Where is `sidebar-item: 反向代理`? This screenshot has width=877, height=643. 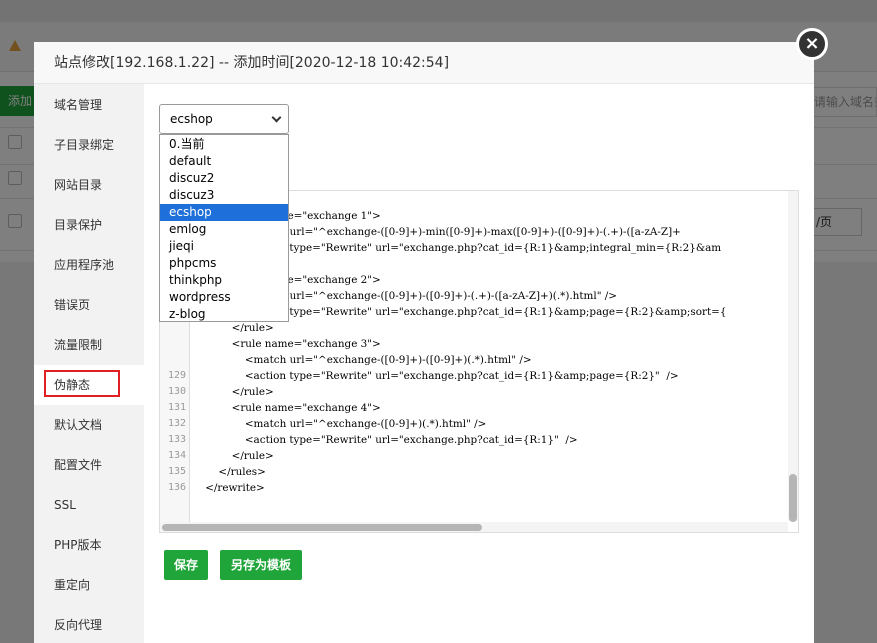 sidebar-item: 反向代理 is located at coordinates (89, 624).